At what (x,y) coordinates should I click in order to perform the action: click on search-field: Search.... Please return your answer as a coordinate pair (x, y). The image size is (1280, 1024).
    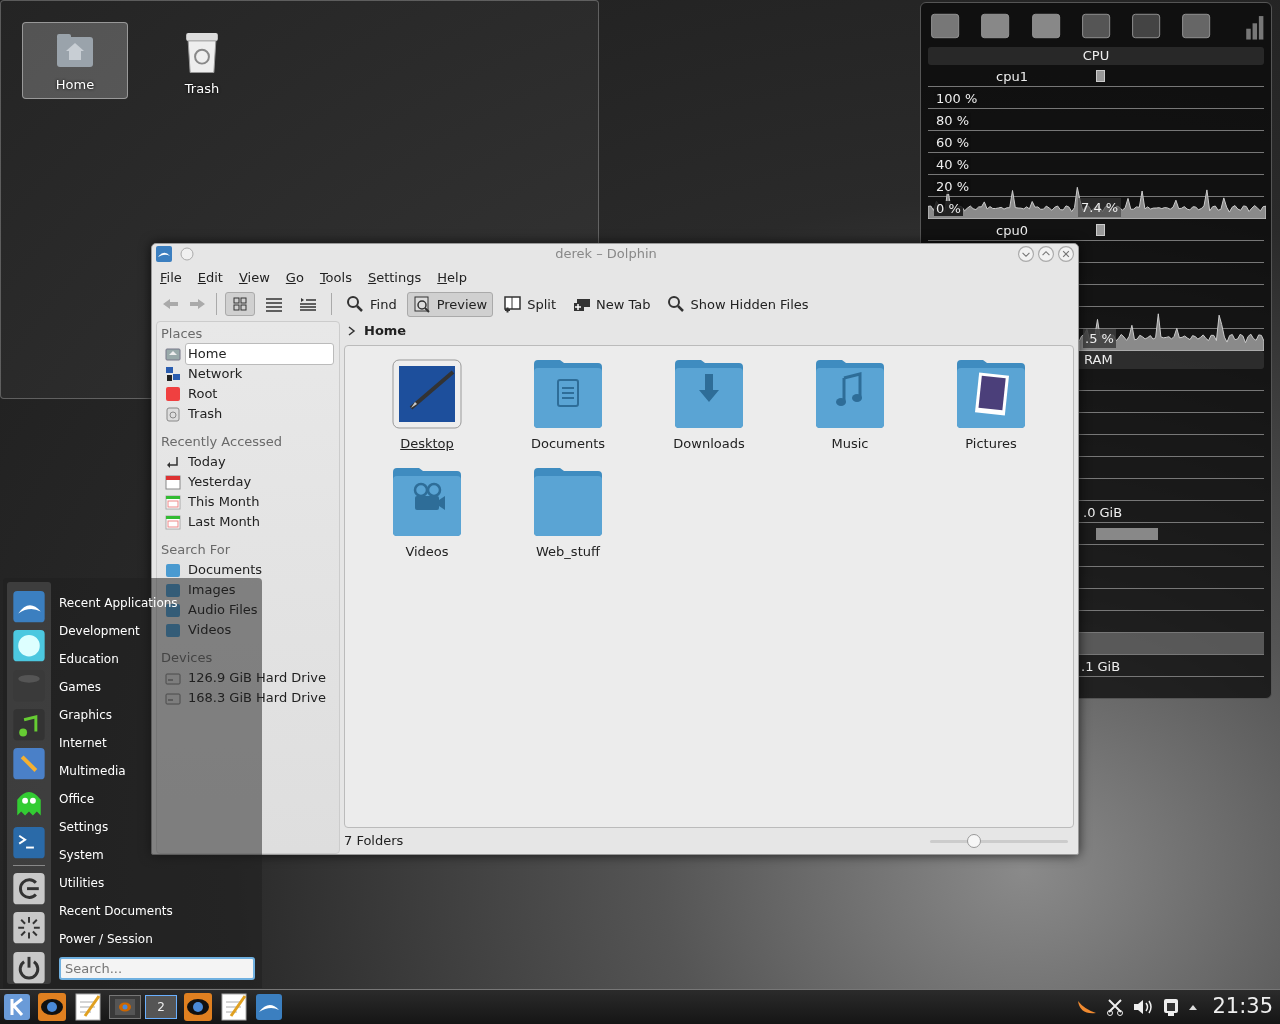
    Looking at the image, I should click on (157, 968).